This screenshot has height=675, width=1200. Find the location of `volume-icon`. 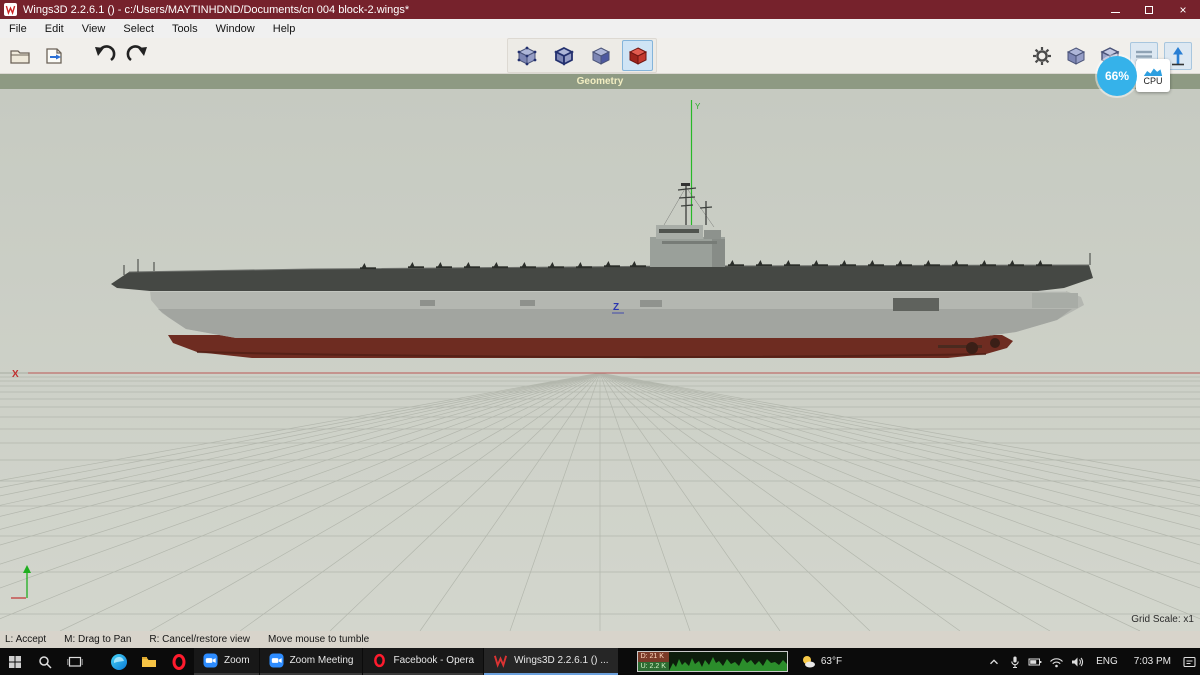

volume-icon is located at coordinates (1078, 661).